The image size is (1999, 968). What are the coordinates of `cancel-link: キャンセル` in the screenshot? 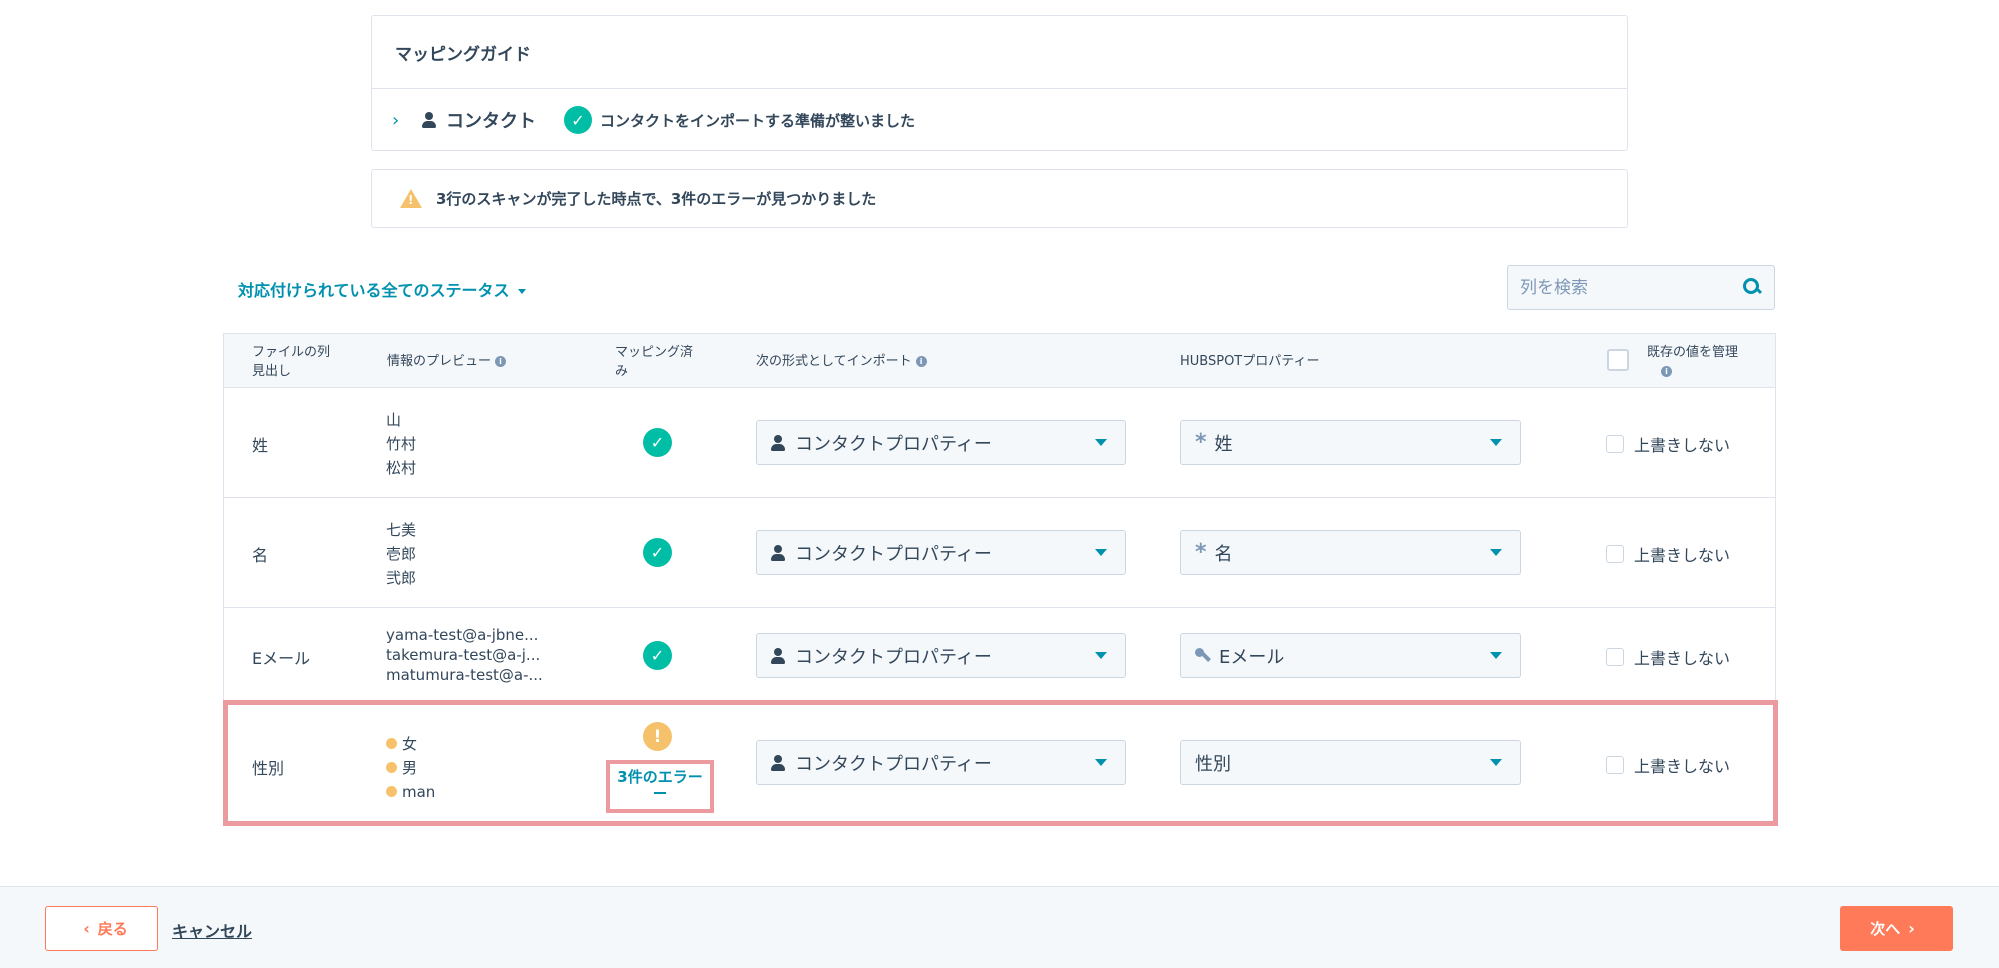 It's located at (212, 930).